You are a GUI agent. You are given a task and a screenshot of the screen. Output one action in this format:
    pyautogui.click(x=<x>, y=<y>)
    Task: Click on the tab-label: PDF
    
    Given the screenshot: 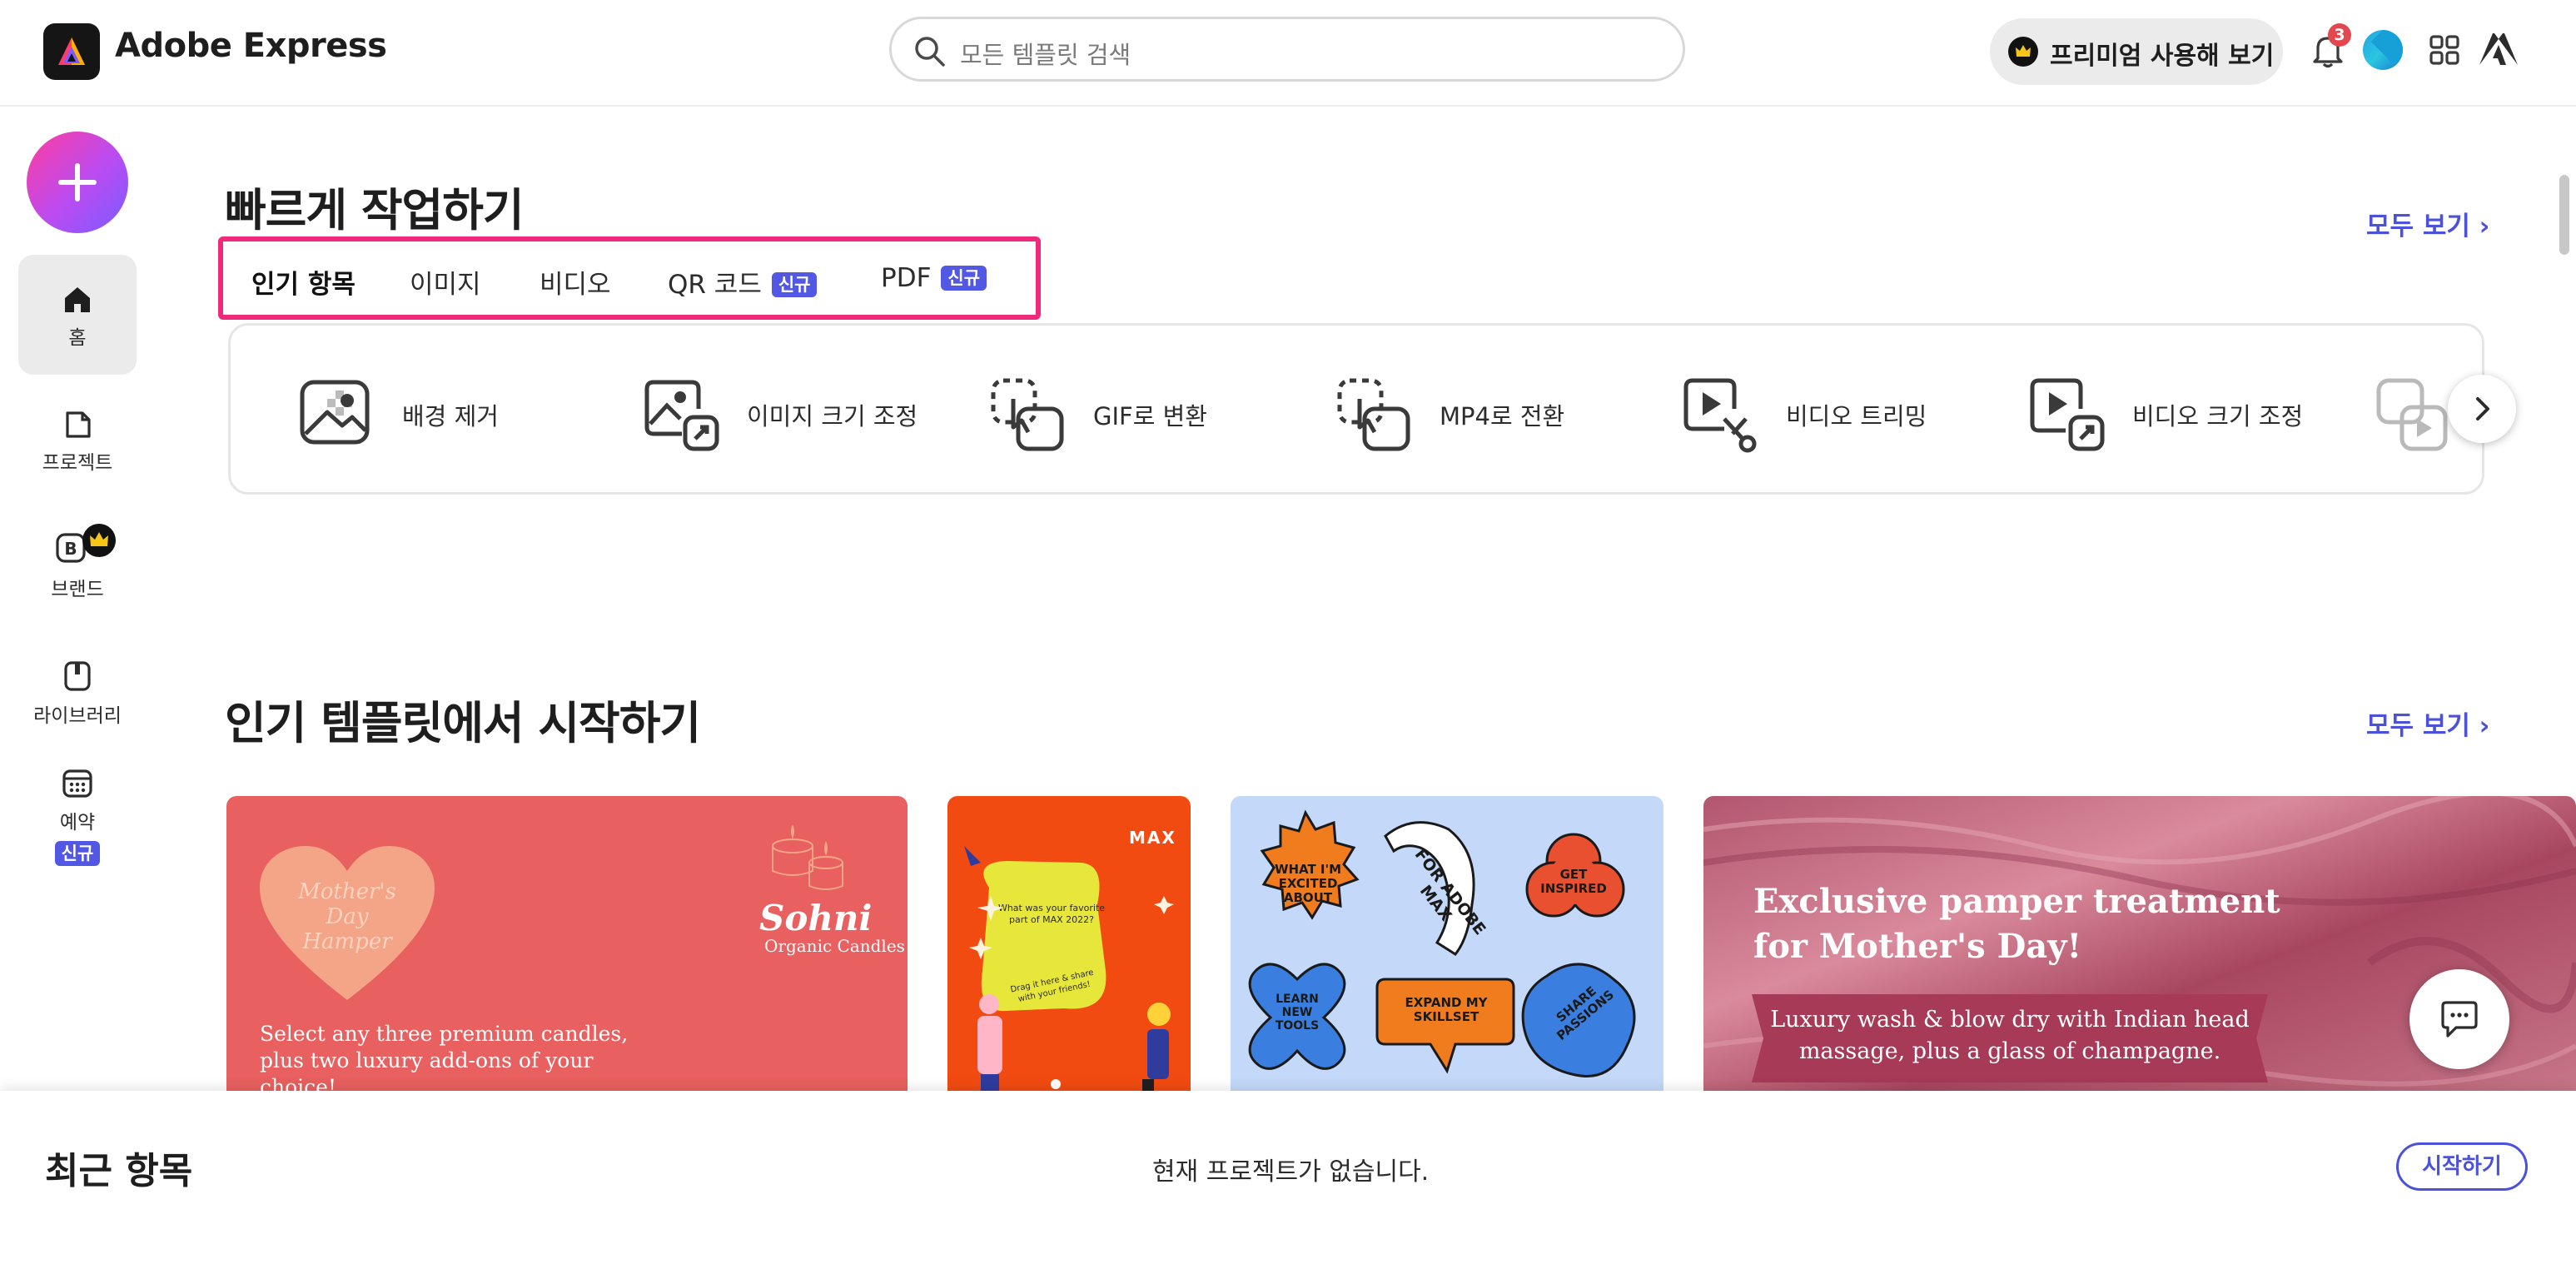 What is the action you would take?
    pyautogui.click(x=906, y=278)
    